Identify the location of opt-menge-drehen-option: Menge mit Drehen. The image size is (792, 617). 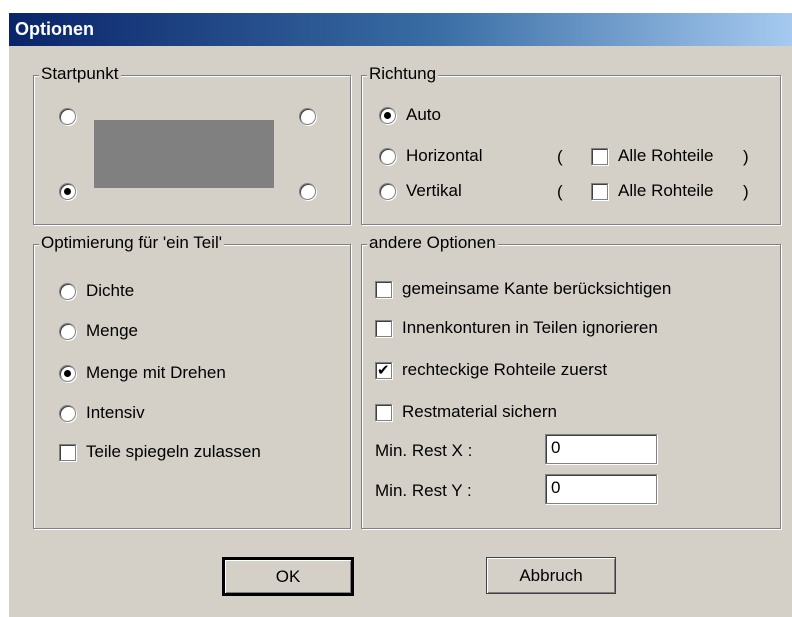
(142, 373).